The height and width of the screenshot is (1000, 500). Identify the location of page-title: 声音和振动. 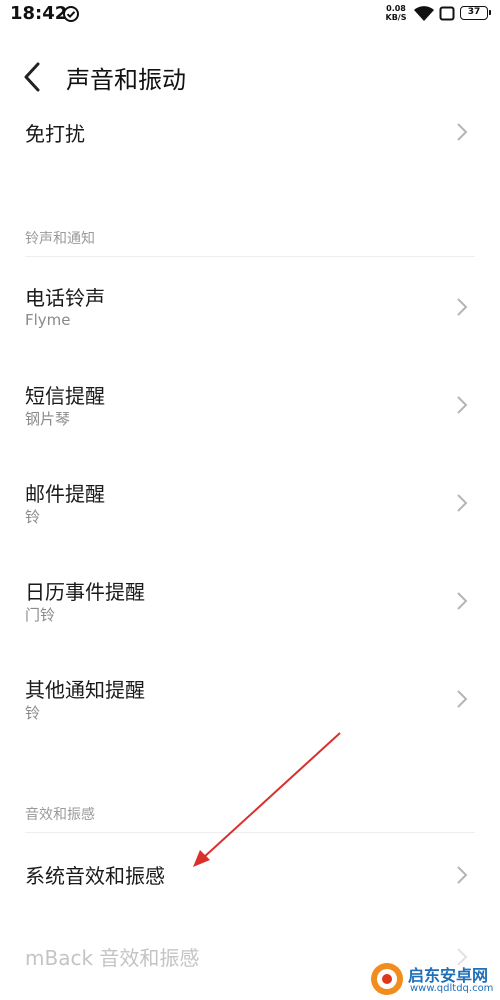
(126, 80).